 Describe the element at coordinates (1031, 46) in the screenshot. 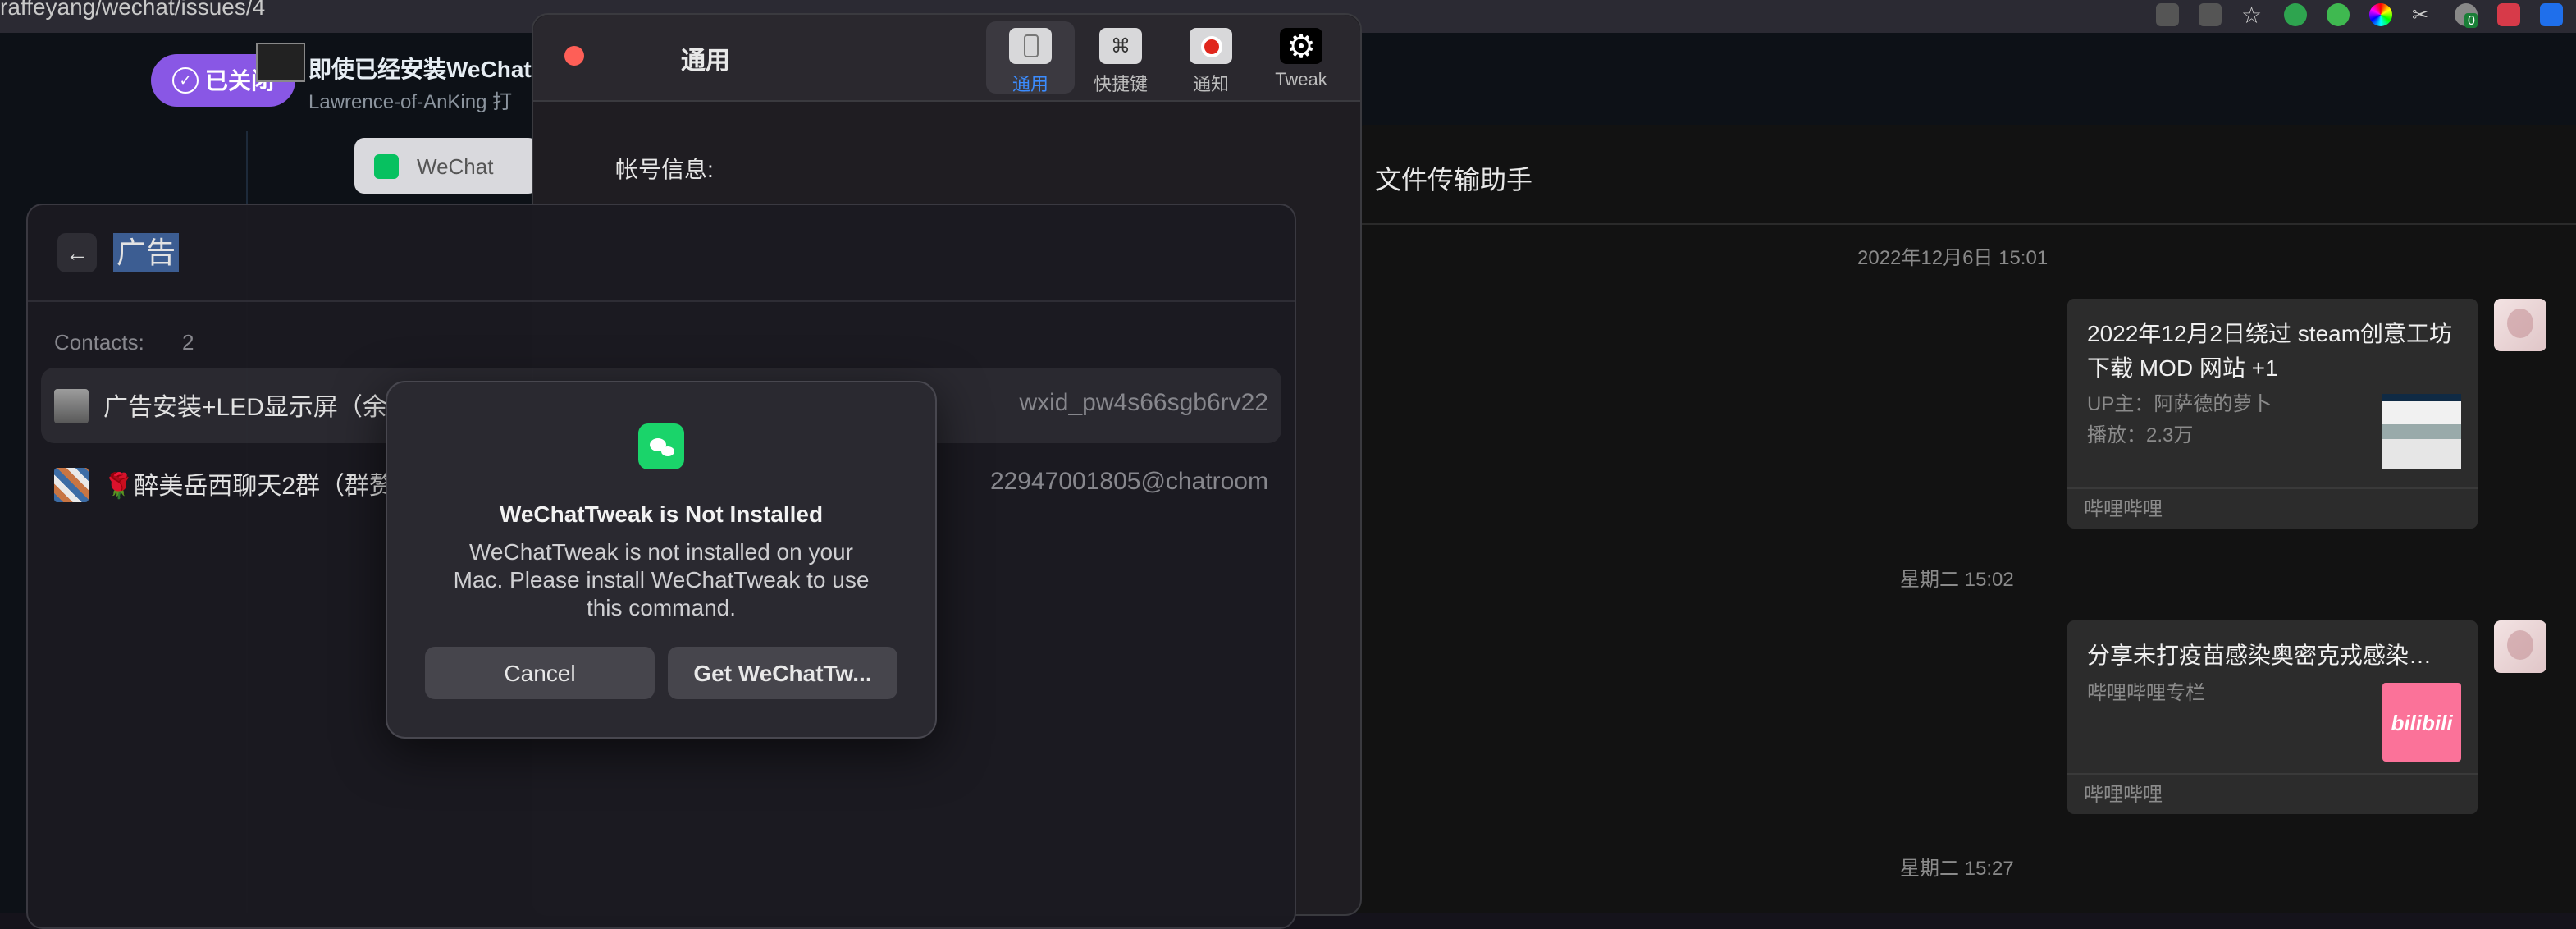

I see `switch-icon` at that location.